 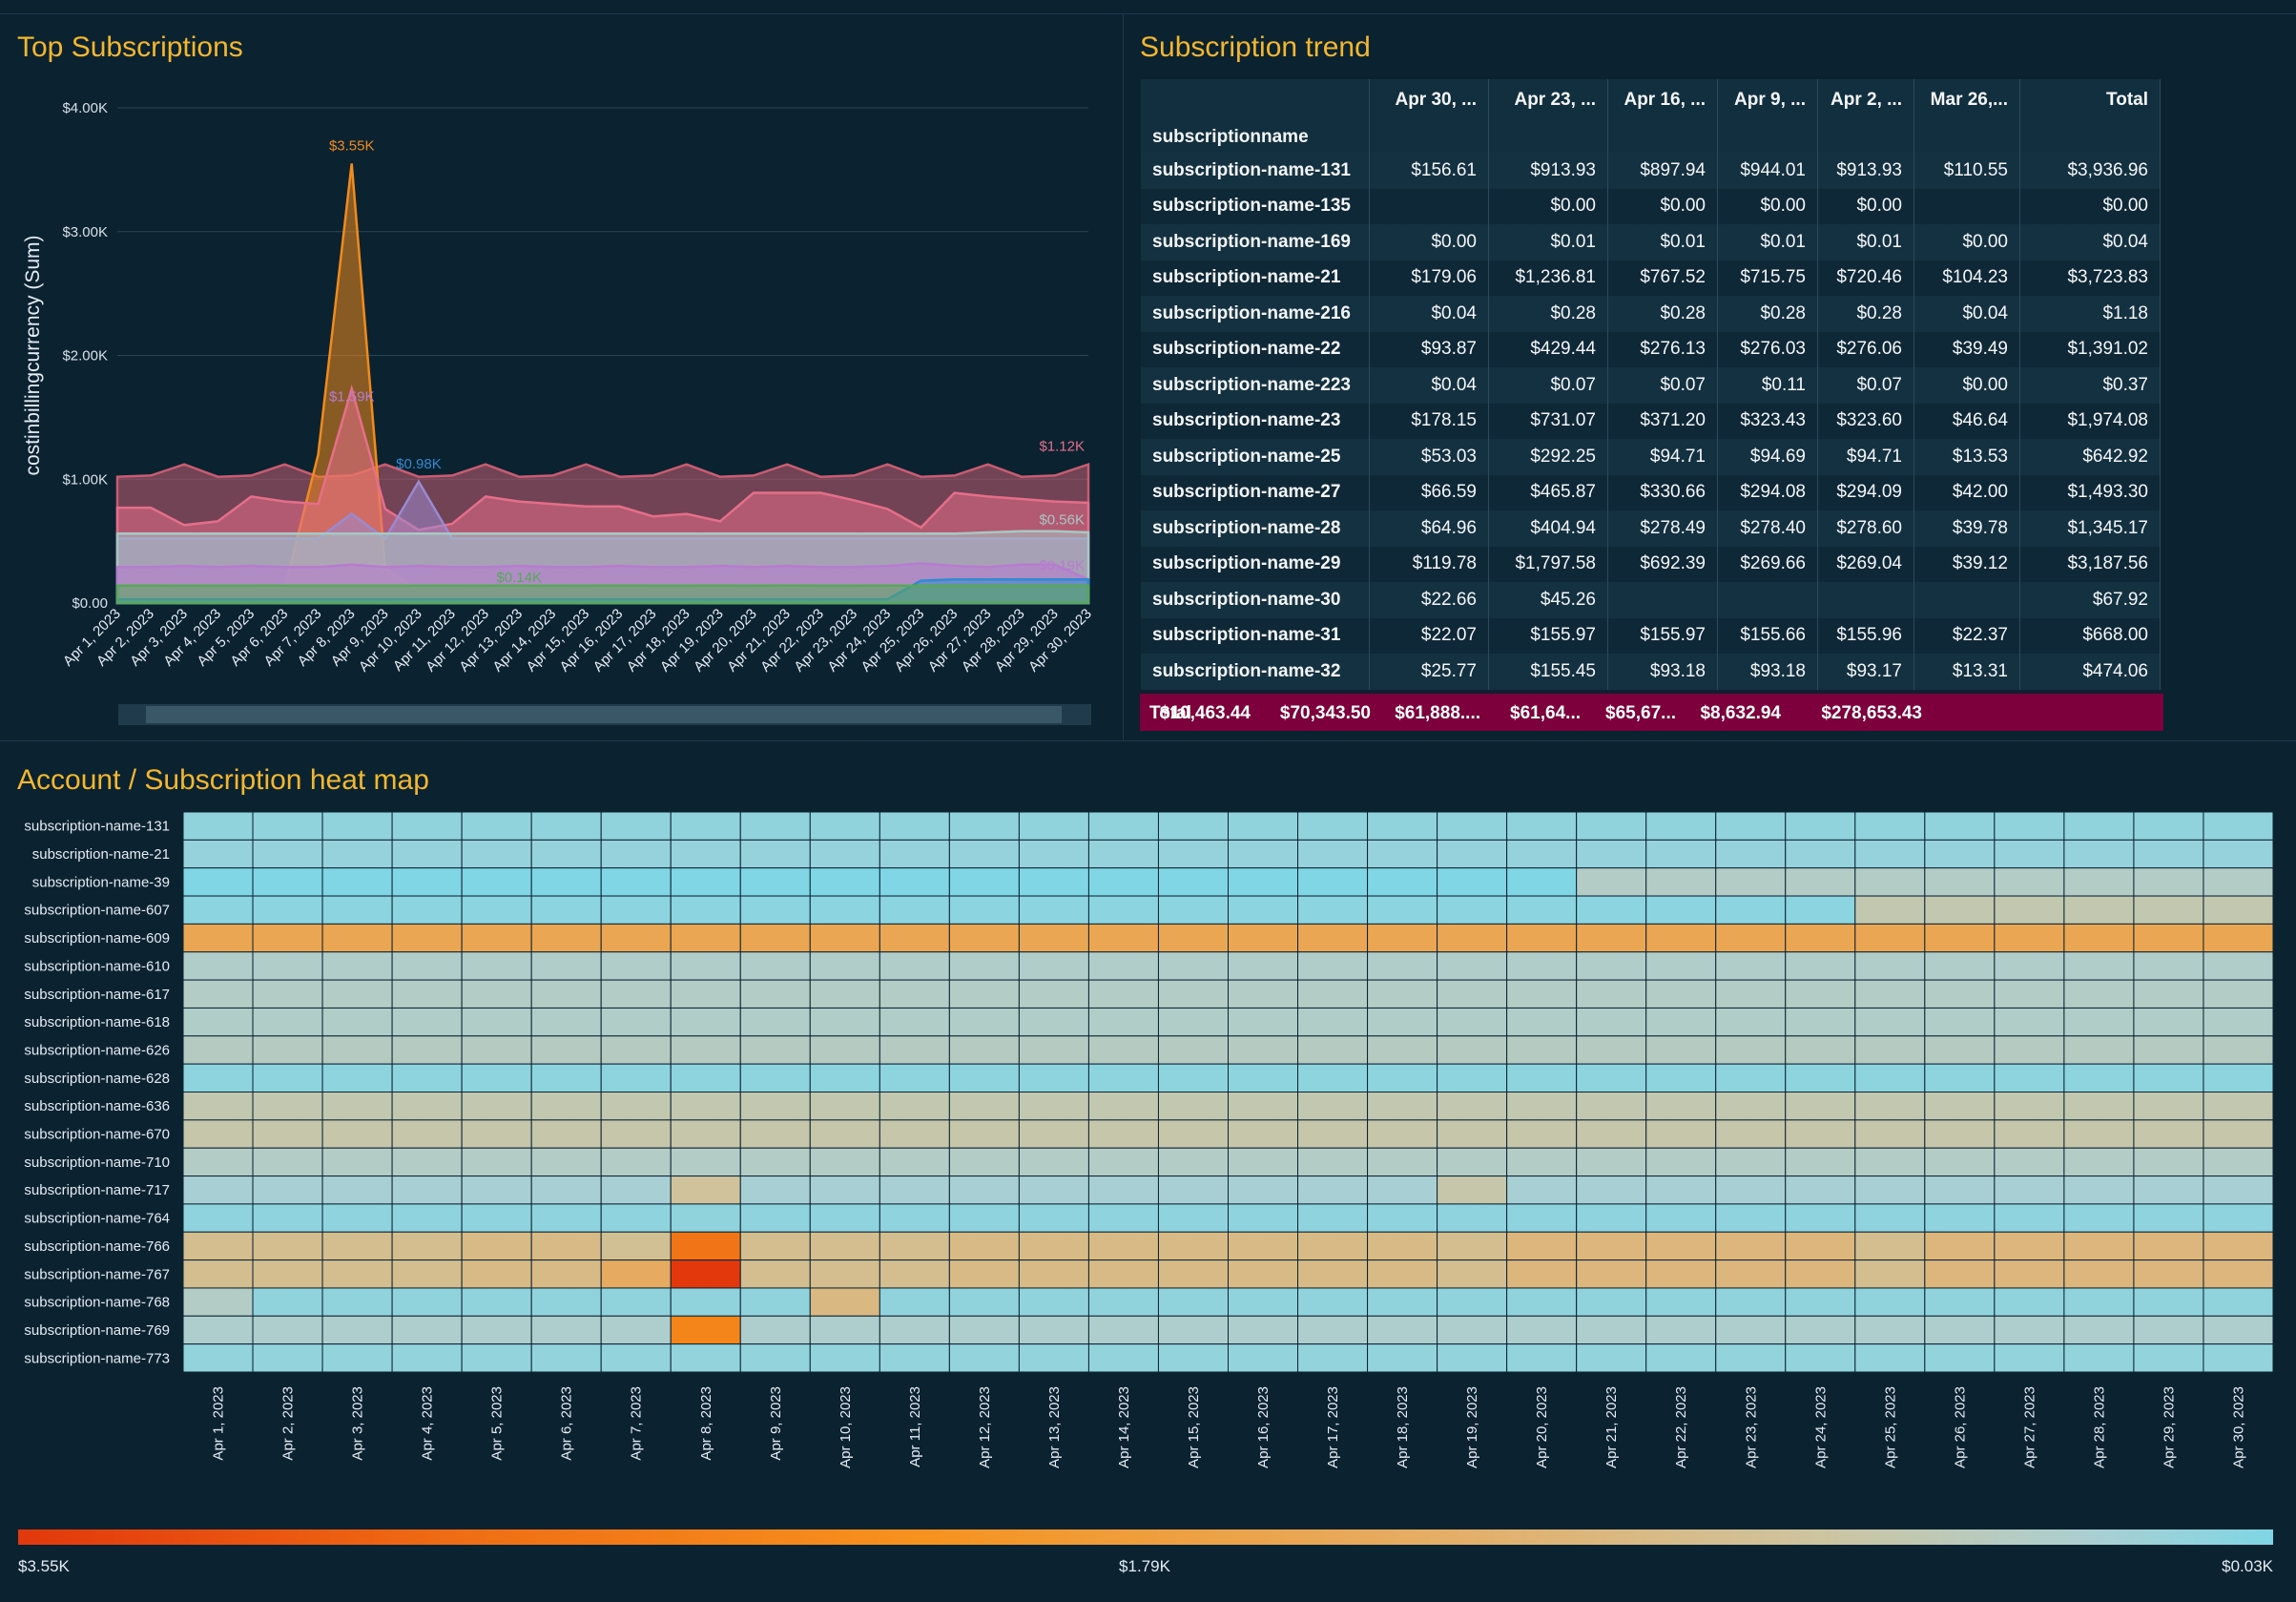 What do you see at coordinates (1255, 137) in the screenshot?
I see `row-field-header: subscriptionname` at bounding box center [1255, 137].